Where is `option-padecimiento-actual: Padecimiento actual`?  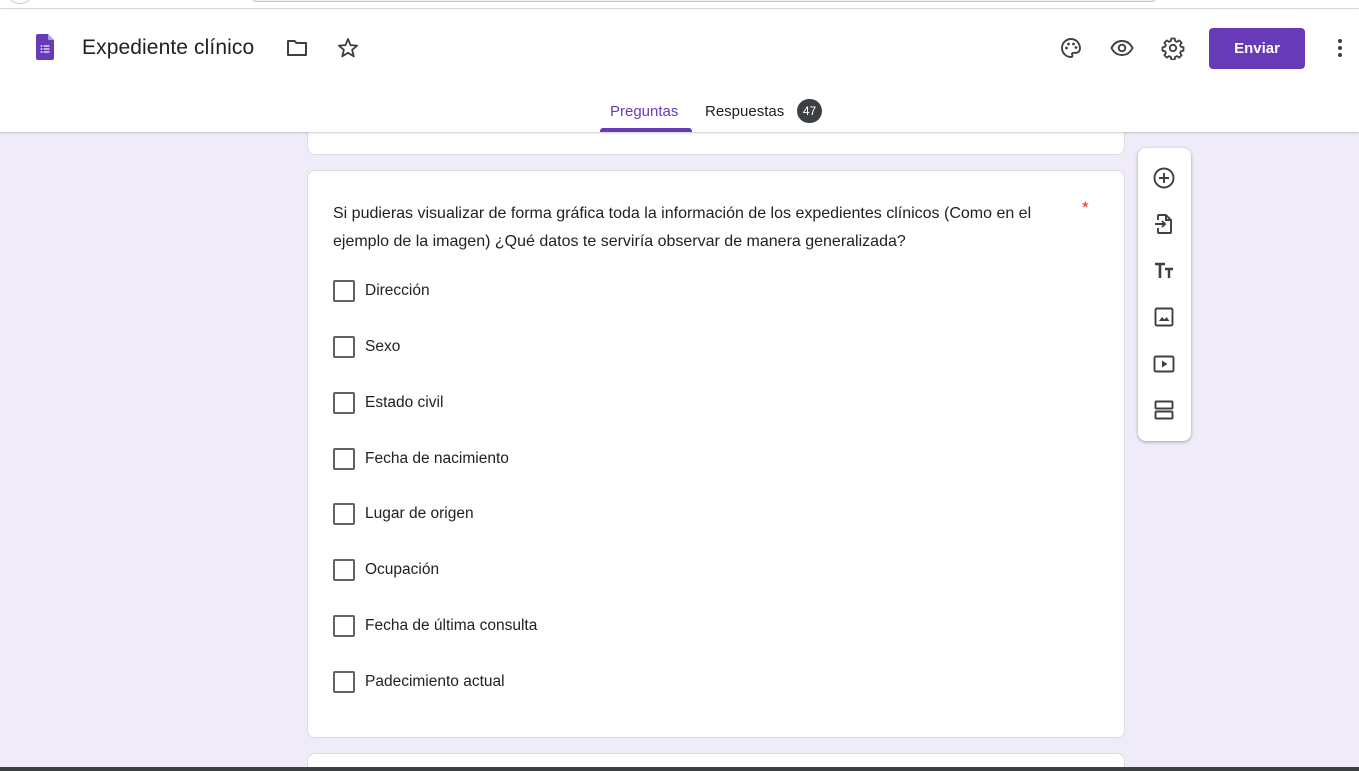
option-padecimiento-actual: Padecimiento actual is located at coordinates (419, 682).